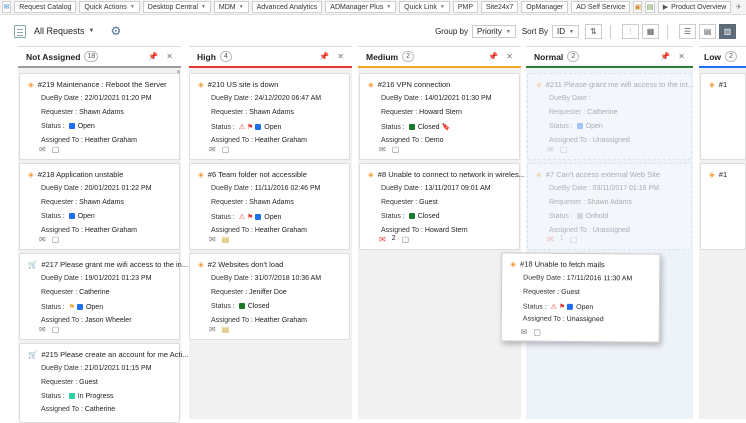 The height and width of the screenshot is (423, 746). What do you see at coordinates (231, 7) in the screenshot?
I see `mdm-button: MDM ▼` at bounding box center [231, 7].